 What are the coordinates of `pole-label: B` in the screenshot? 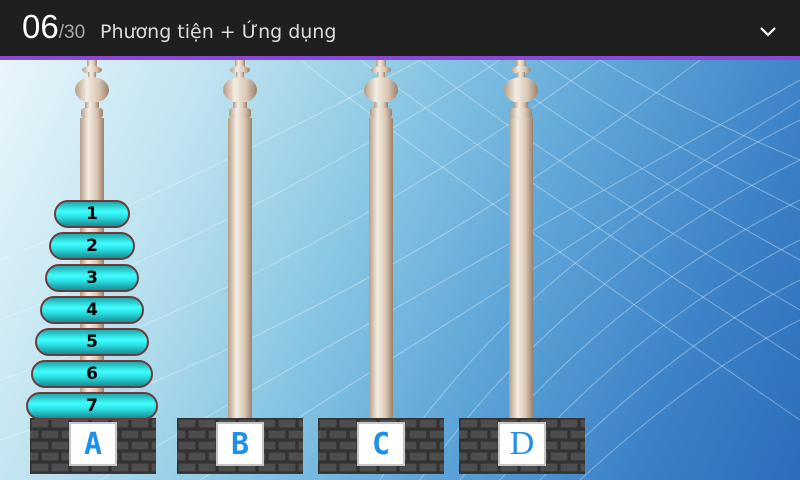 It's located at (240, 444).